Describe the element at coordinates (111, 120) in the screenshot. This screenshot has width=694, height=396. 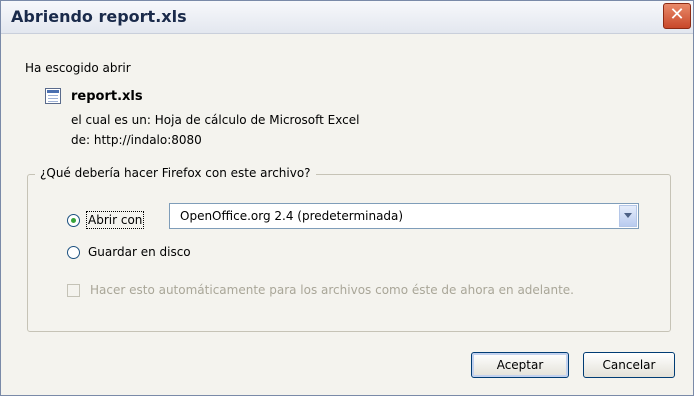
I see `file-type-label: el cual es un:` at that location.